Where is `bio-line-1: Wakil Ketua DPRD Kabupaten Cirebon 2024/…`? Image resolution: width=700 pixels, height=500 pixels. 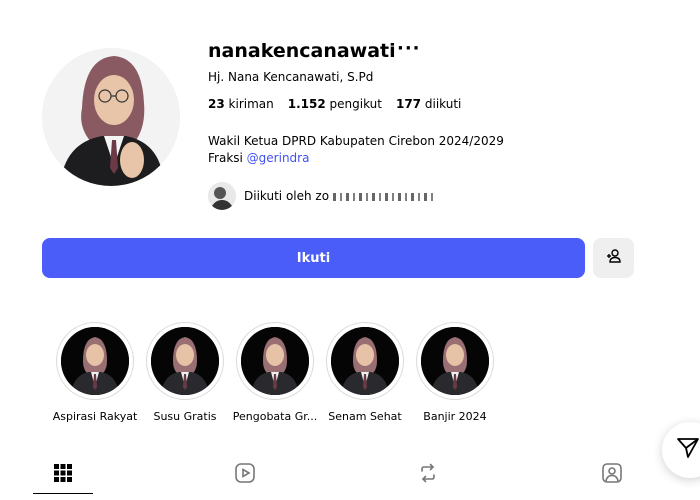
bio-line-1: Wakil Ketua DPRD Kabupaten Cirebon 2024/… is located at coordinates (356, 141).